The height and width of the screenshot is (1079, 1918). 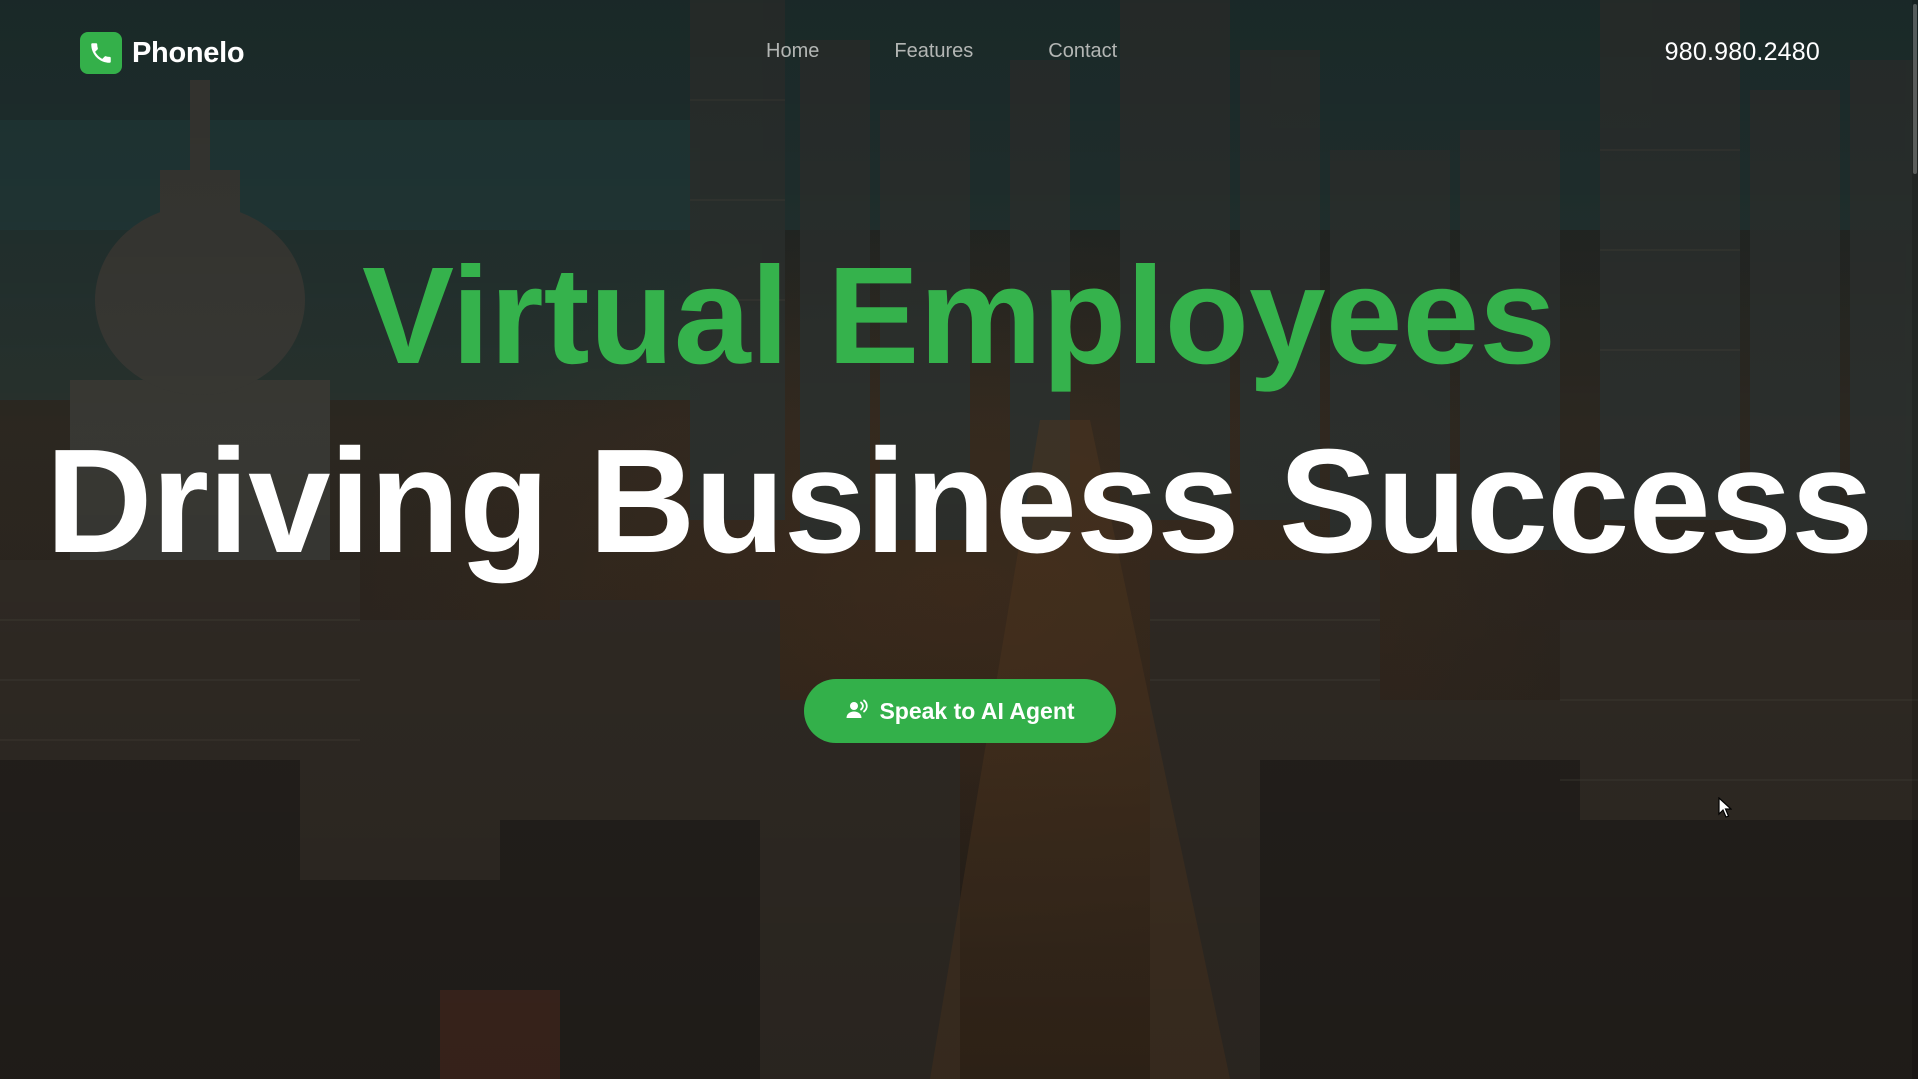 I want to click on hero-headline-line1: Virtual Employees, so click(x=959, y=316).